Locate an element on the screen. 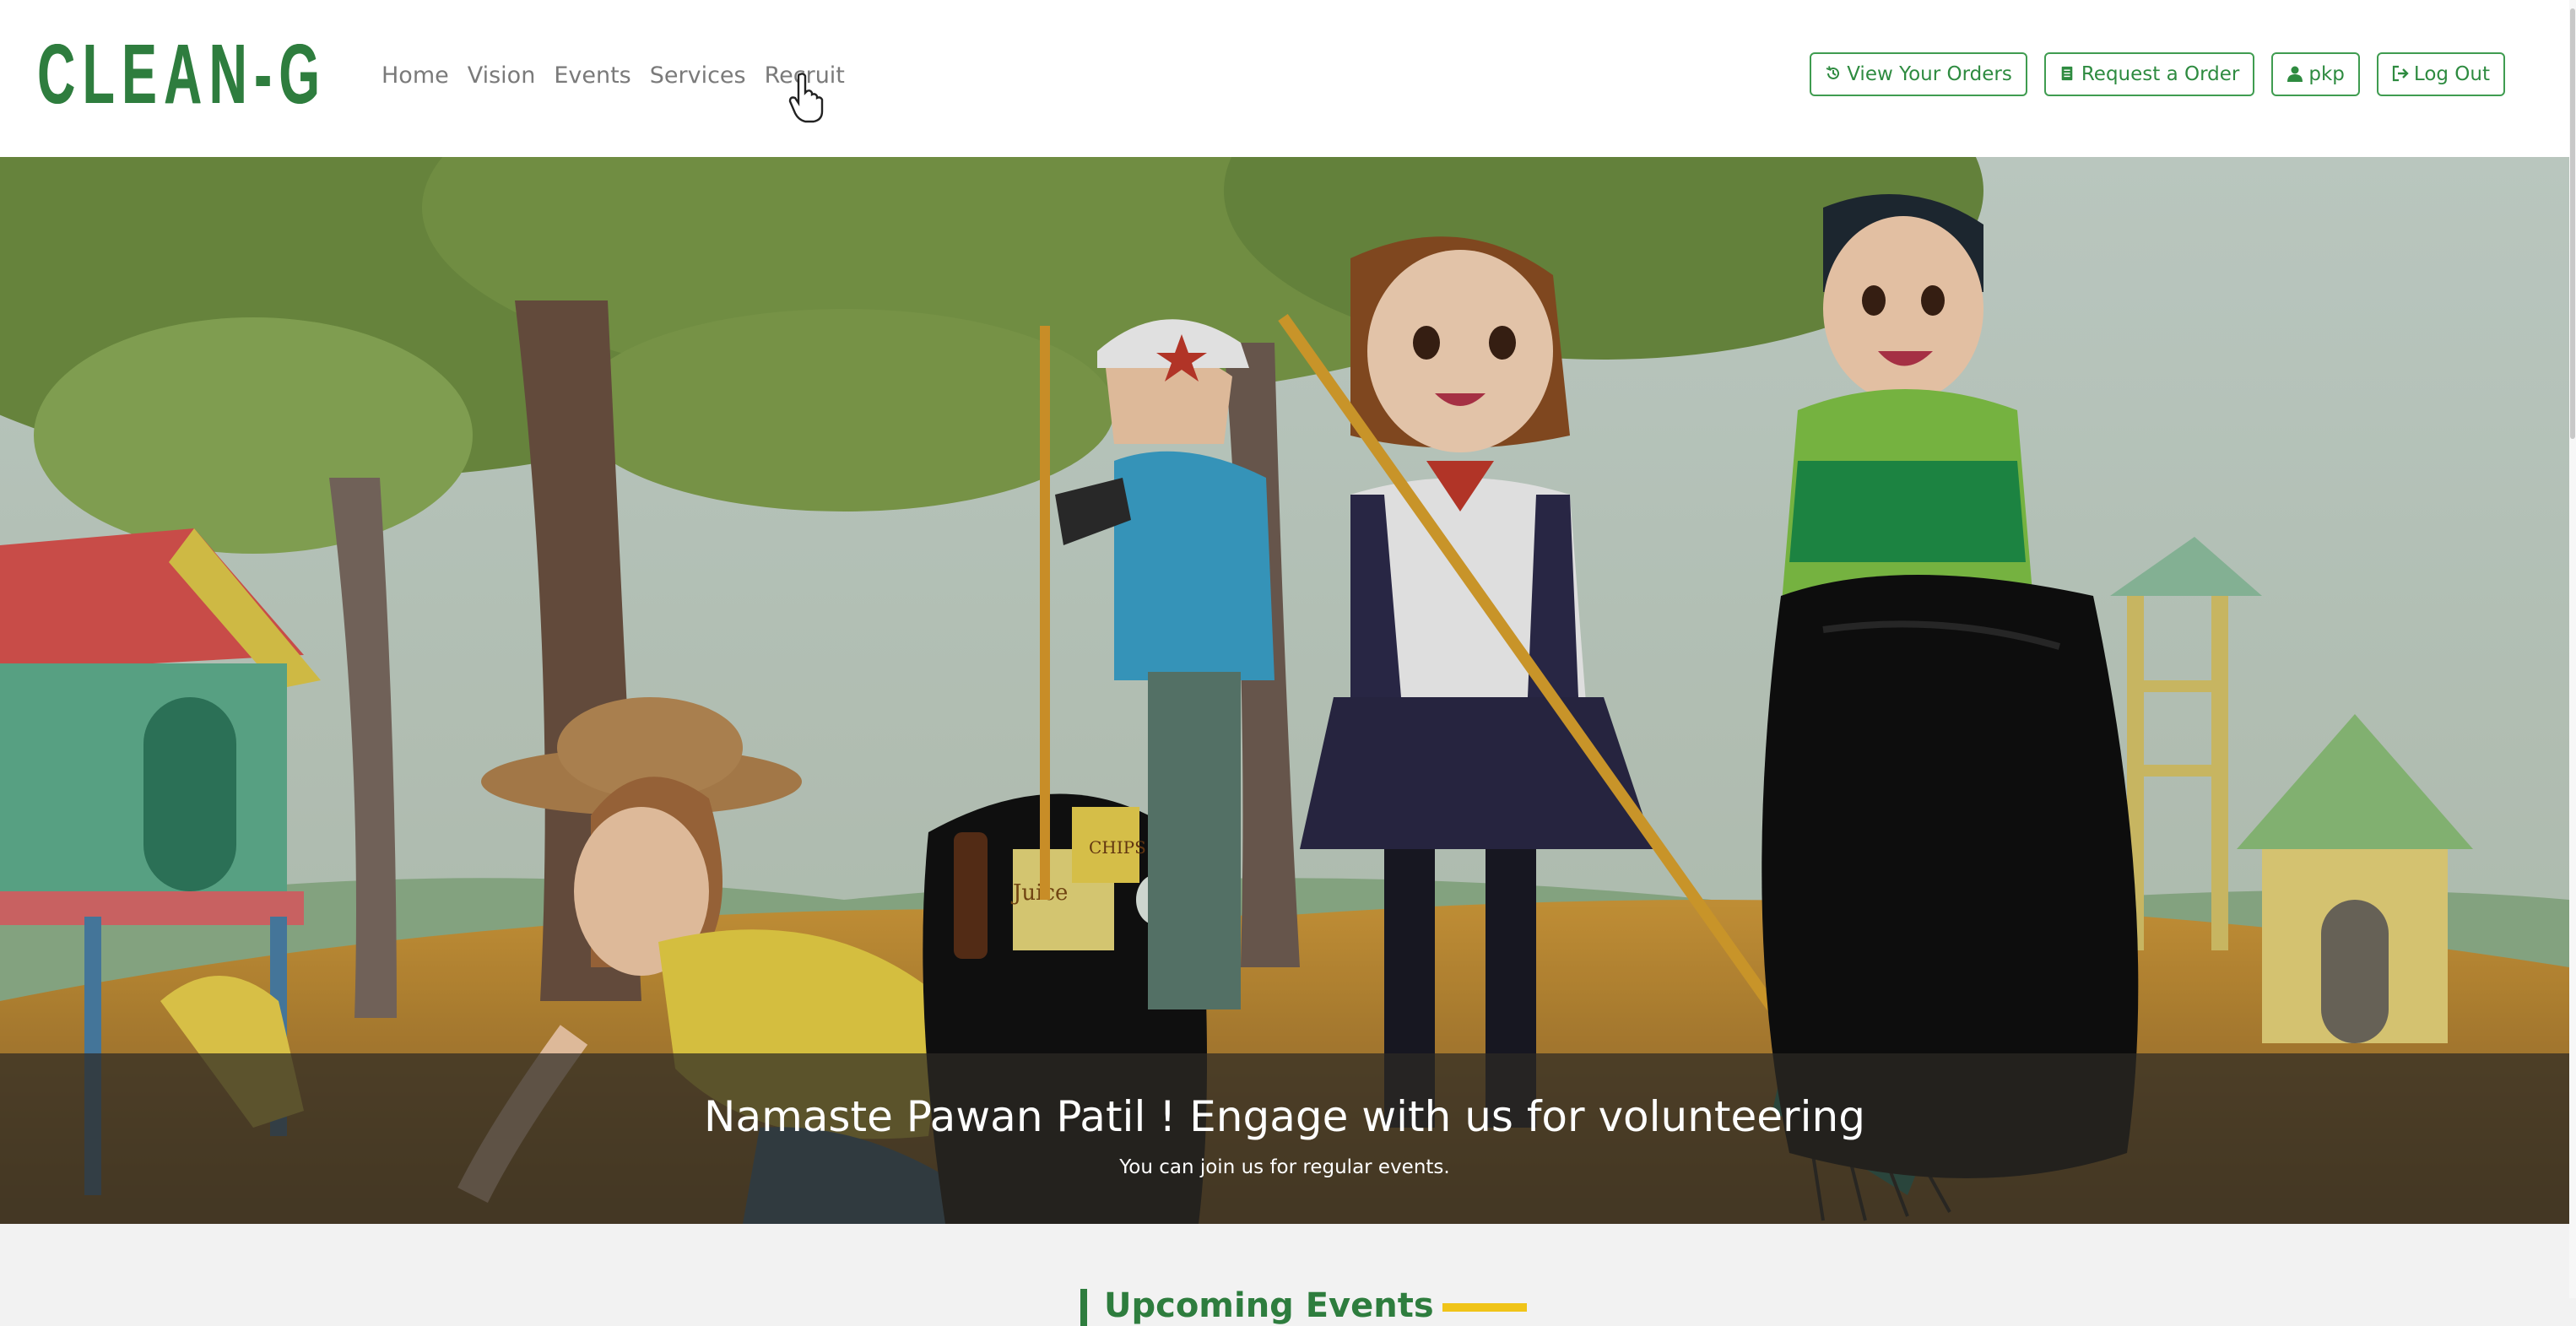  request-order-button: Request a Order is located at coordinates (2149, 74).